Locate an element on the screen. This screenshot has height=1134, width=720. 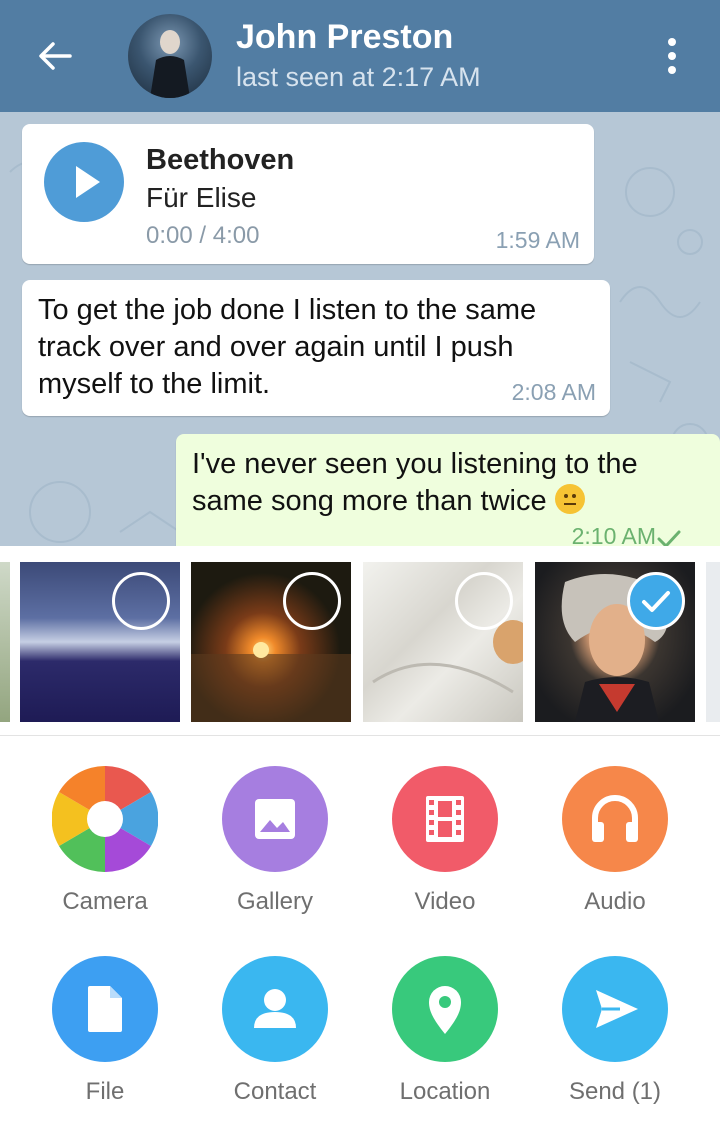
read-check-icon is located at coordinates (669, 538).